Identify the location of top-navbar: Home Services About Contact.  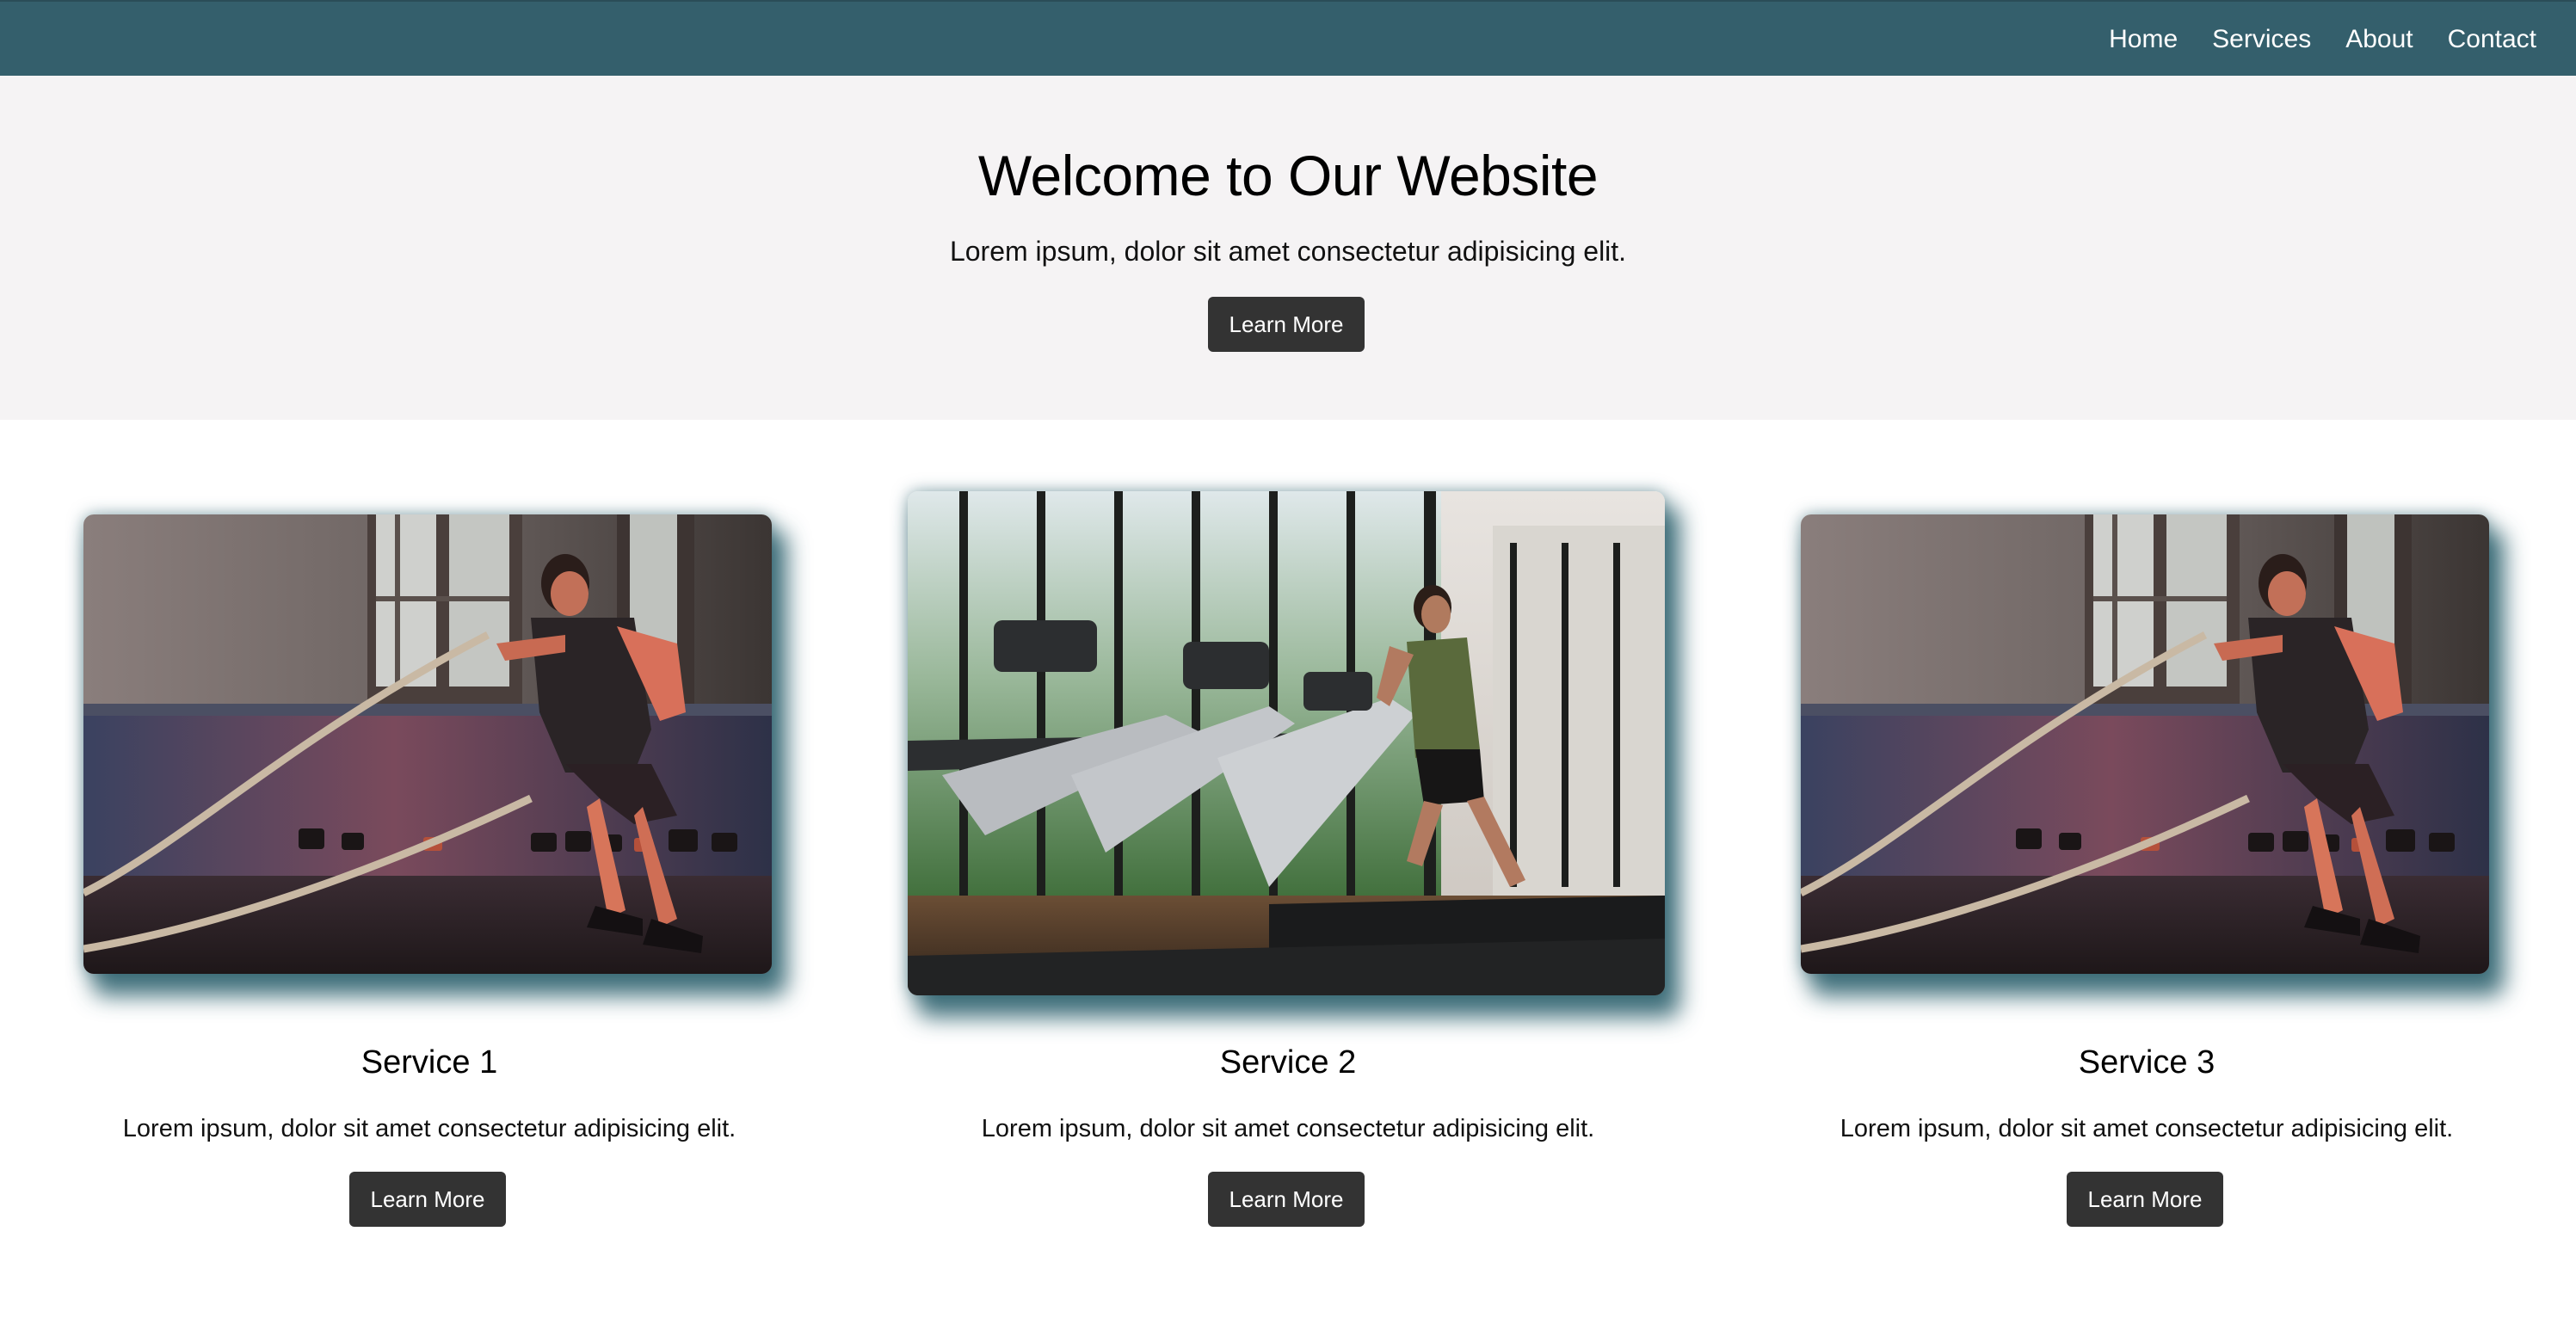
(1288, 38).